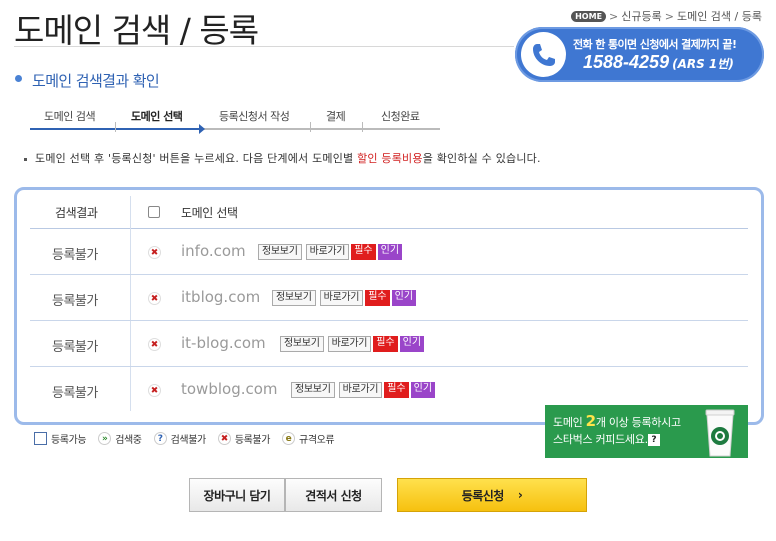 The image size is (776, 541). I want to click on promo-line1-b: 개 이상 등록하시고, so click(638, 422).